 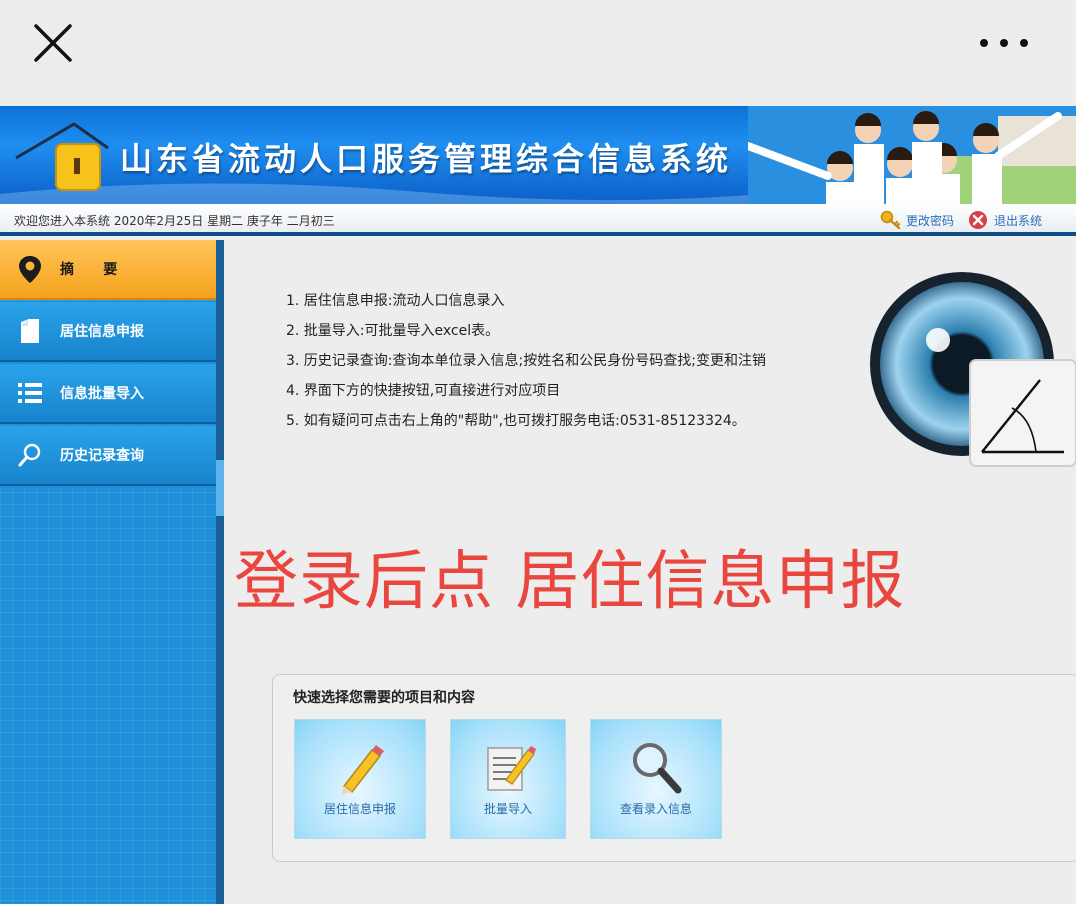 I want to click on list-icon, so click(x=30, y=393).